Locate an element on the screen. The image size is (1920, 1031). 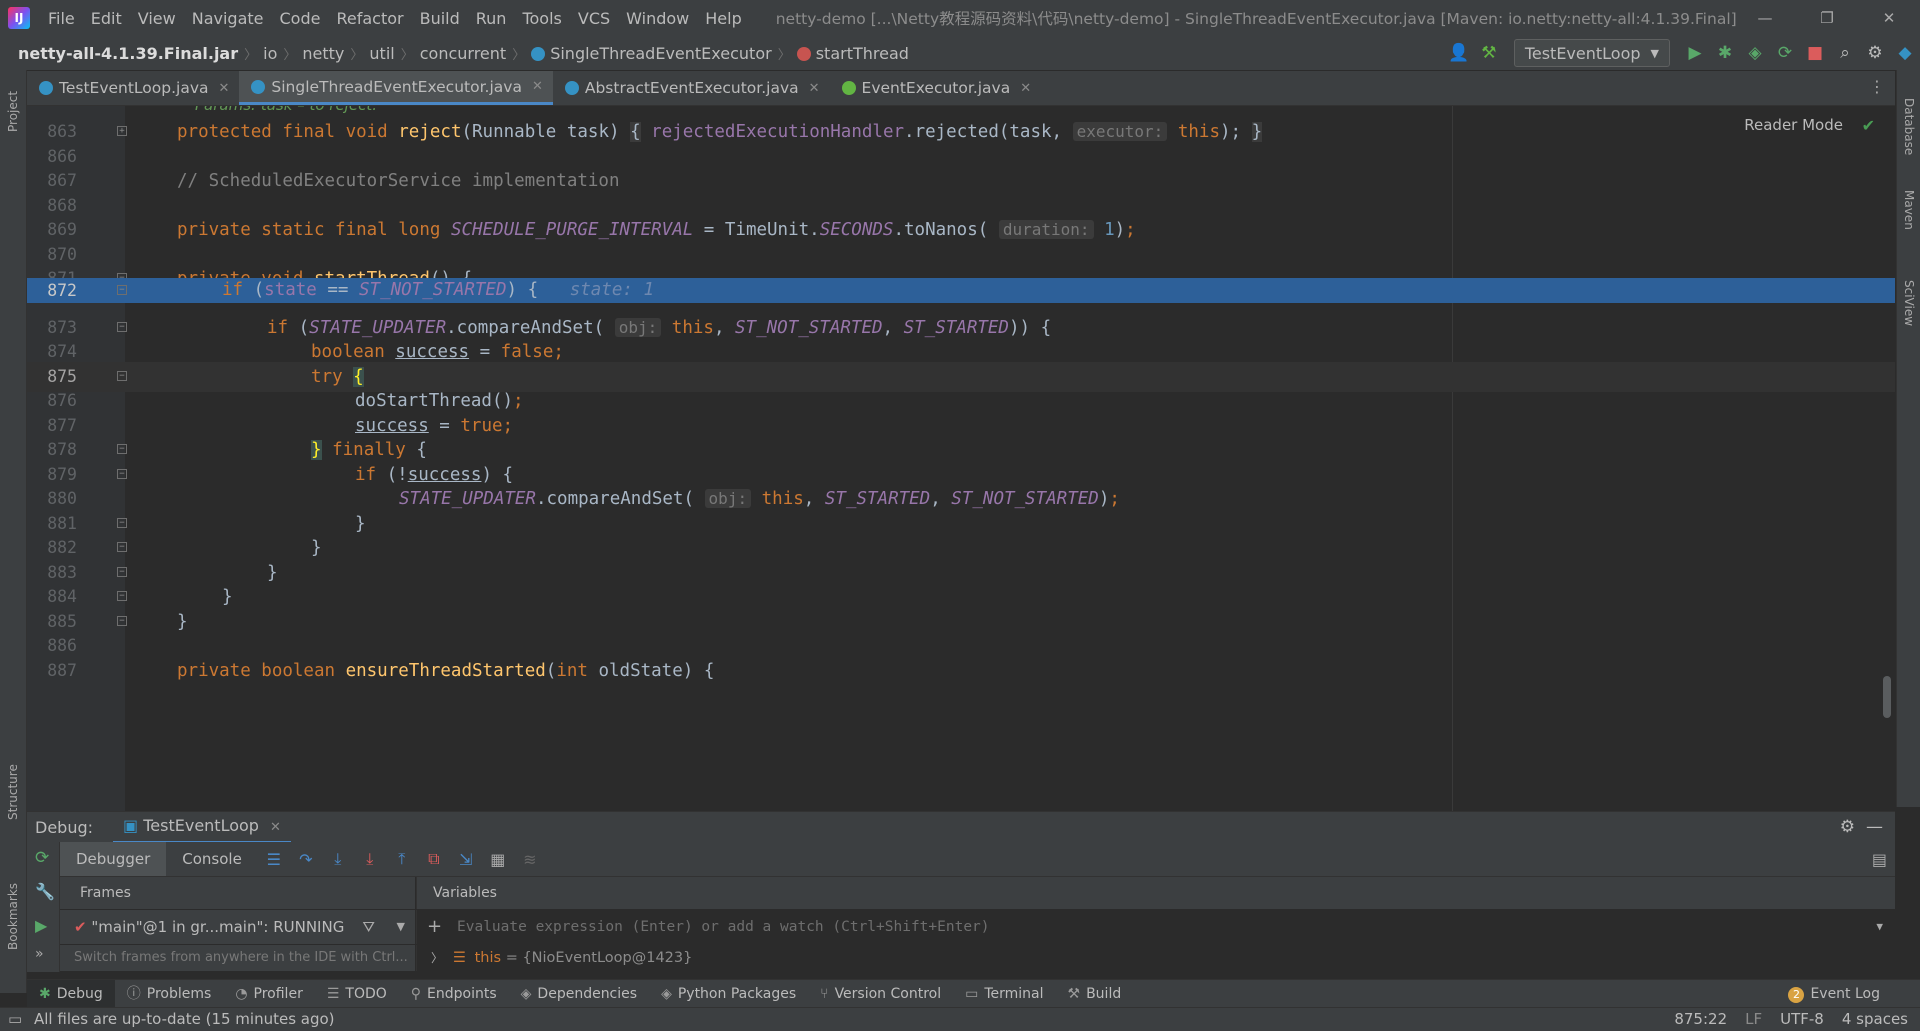
menu-refactor: Refactor is located at coordinates (369, 18).